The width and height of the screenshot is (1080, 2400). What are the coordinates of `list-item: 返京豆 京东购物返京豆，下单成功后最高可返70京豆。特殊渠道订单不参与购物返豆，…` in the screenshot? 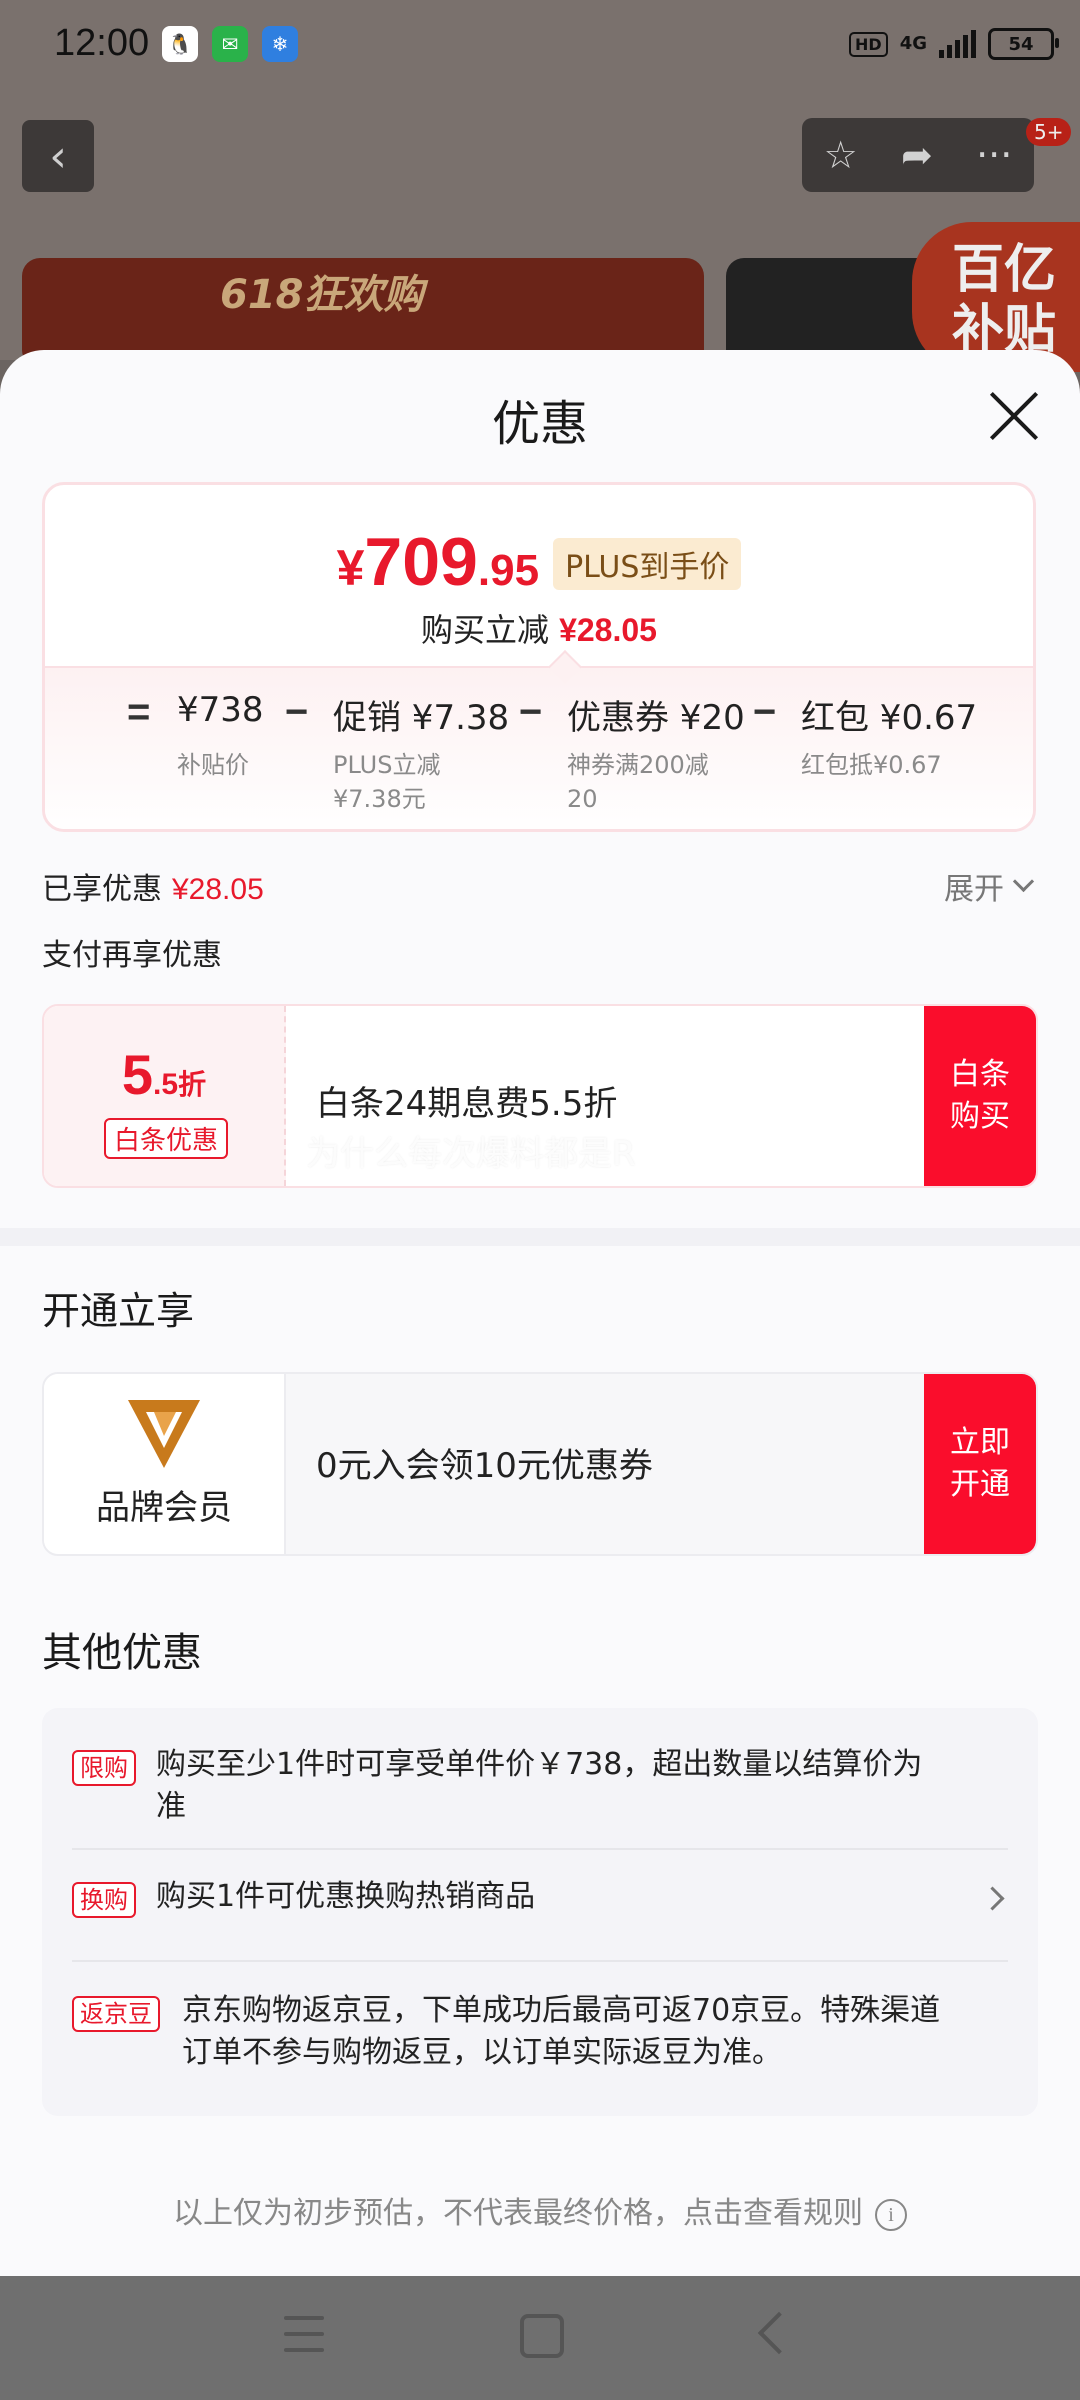 It's located at (537, 2035).